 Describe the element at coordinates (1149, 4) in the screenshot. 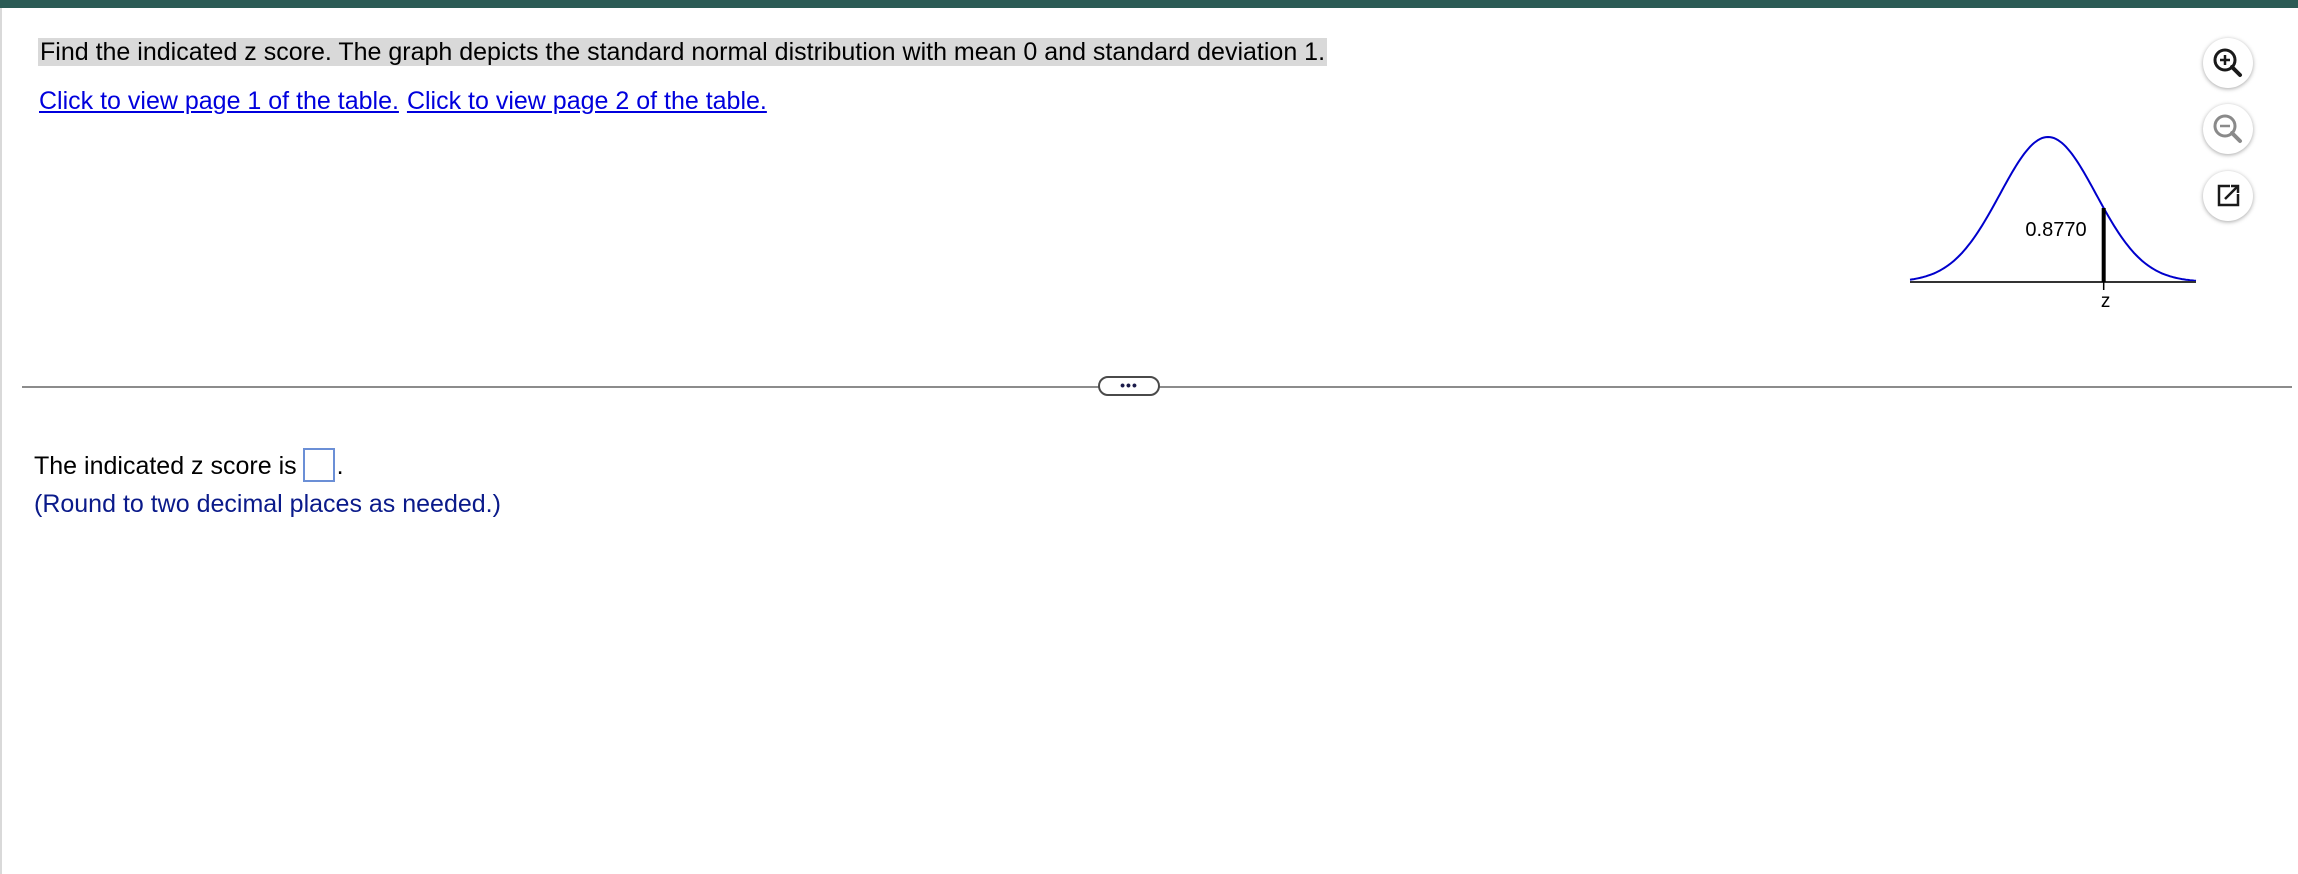

I see `top-accent-bar` at that location.